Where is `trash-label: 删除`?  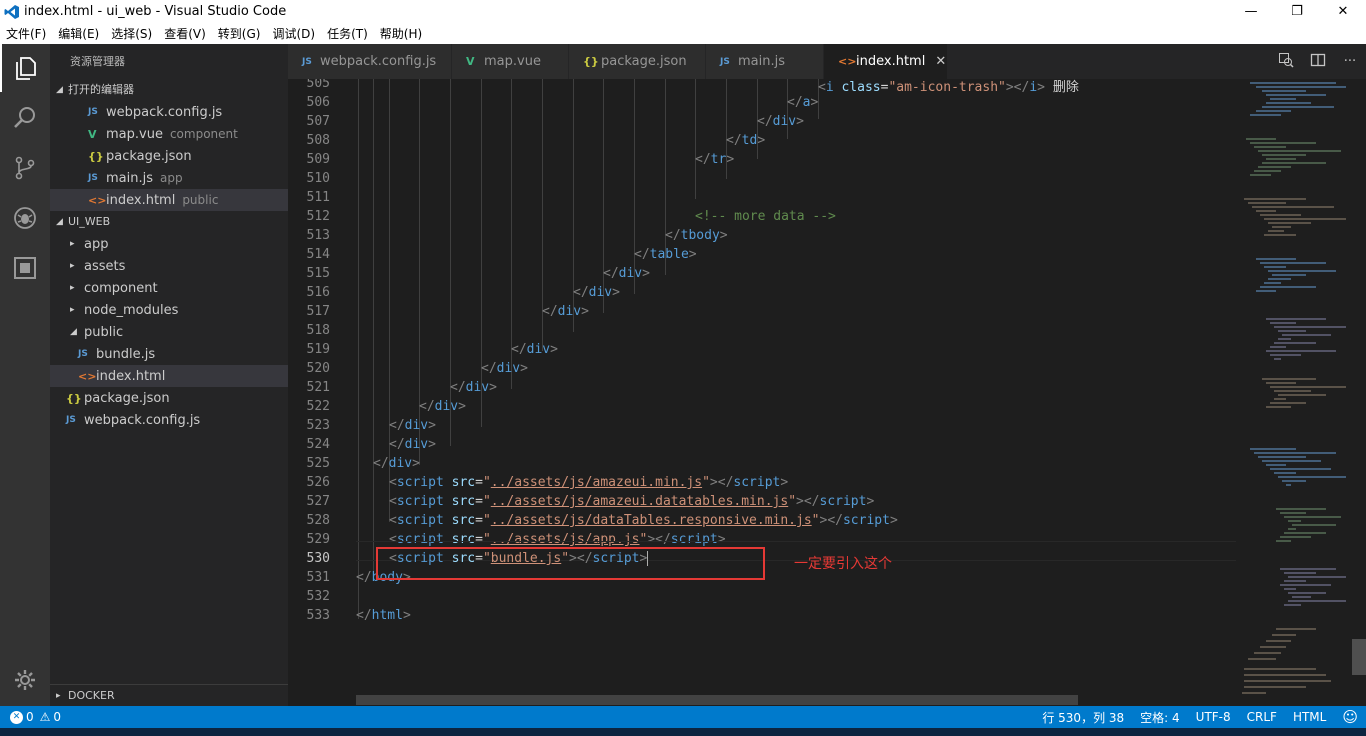
trash-label: 删除 is located at coordinates (1065, 87).